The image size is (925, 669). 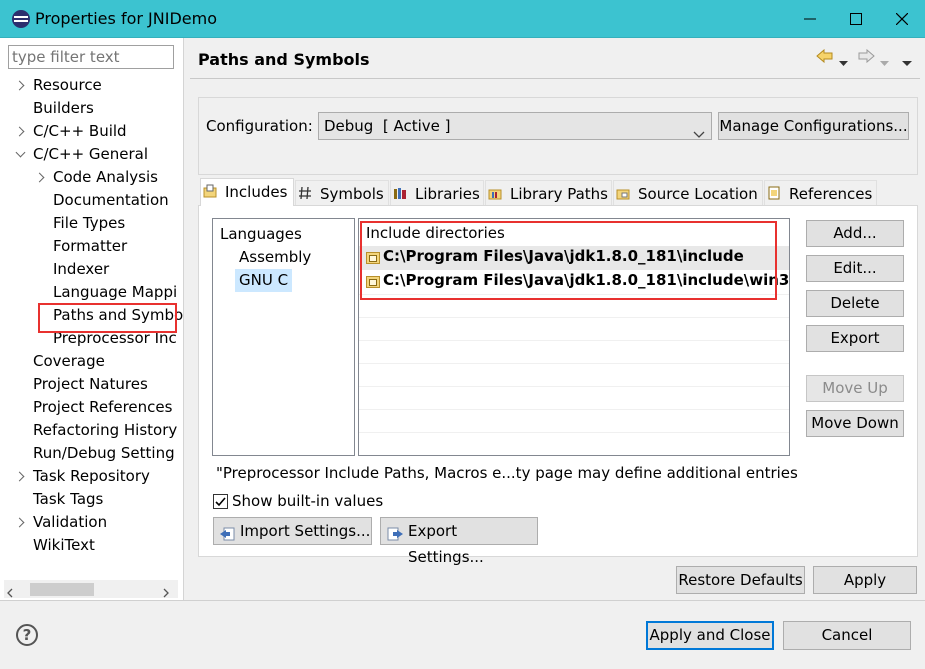 What do you see at coordinates (775, 195) in the screenshot?
I see `references-icon` at bounding box center [775, 195].